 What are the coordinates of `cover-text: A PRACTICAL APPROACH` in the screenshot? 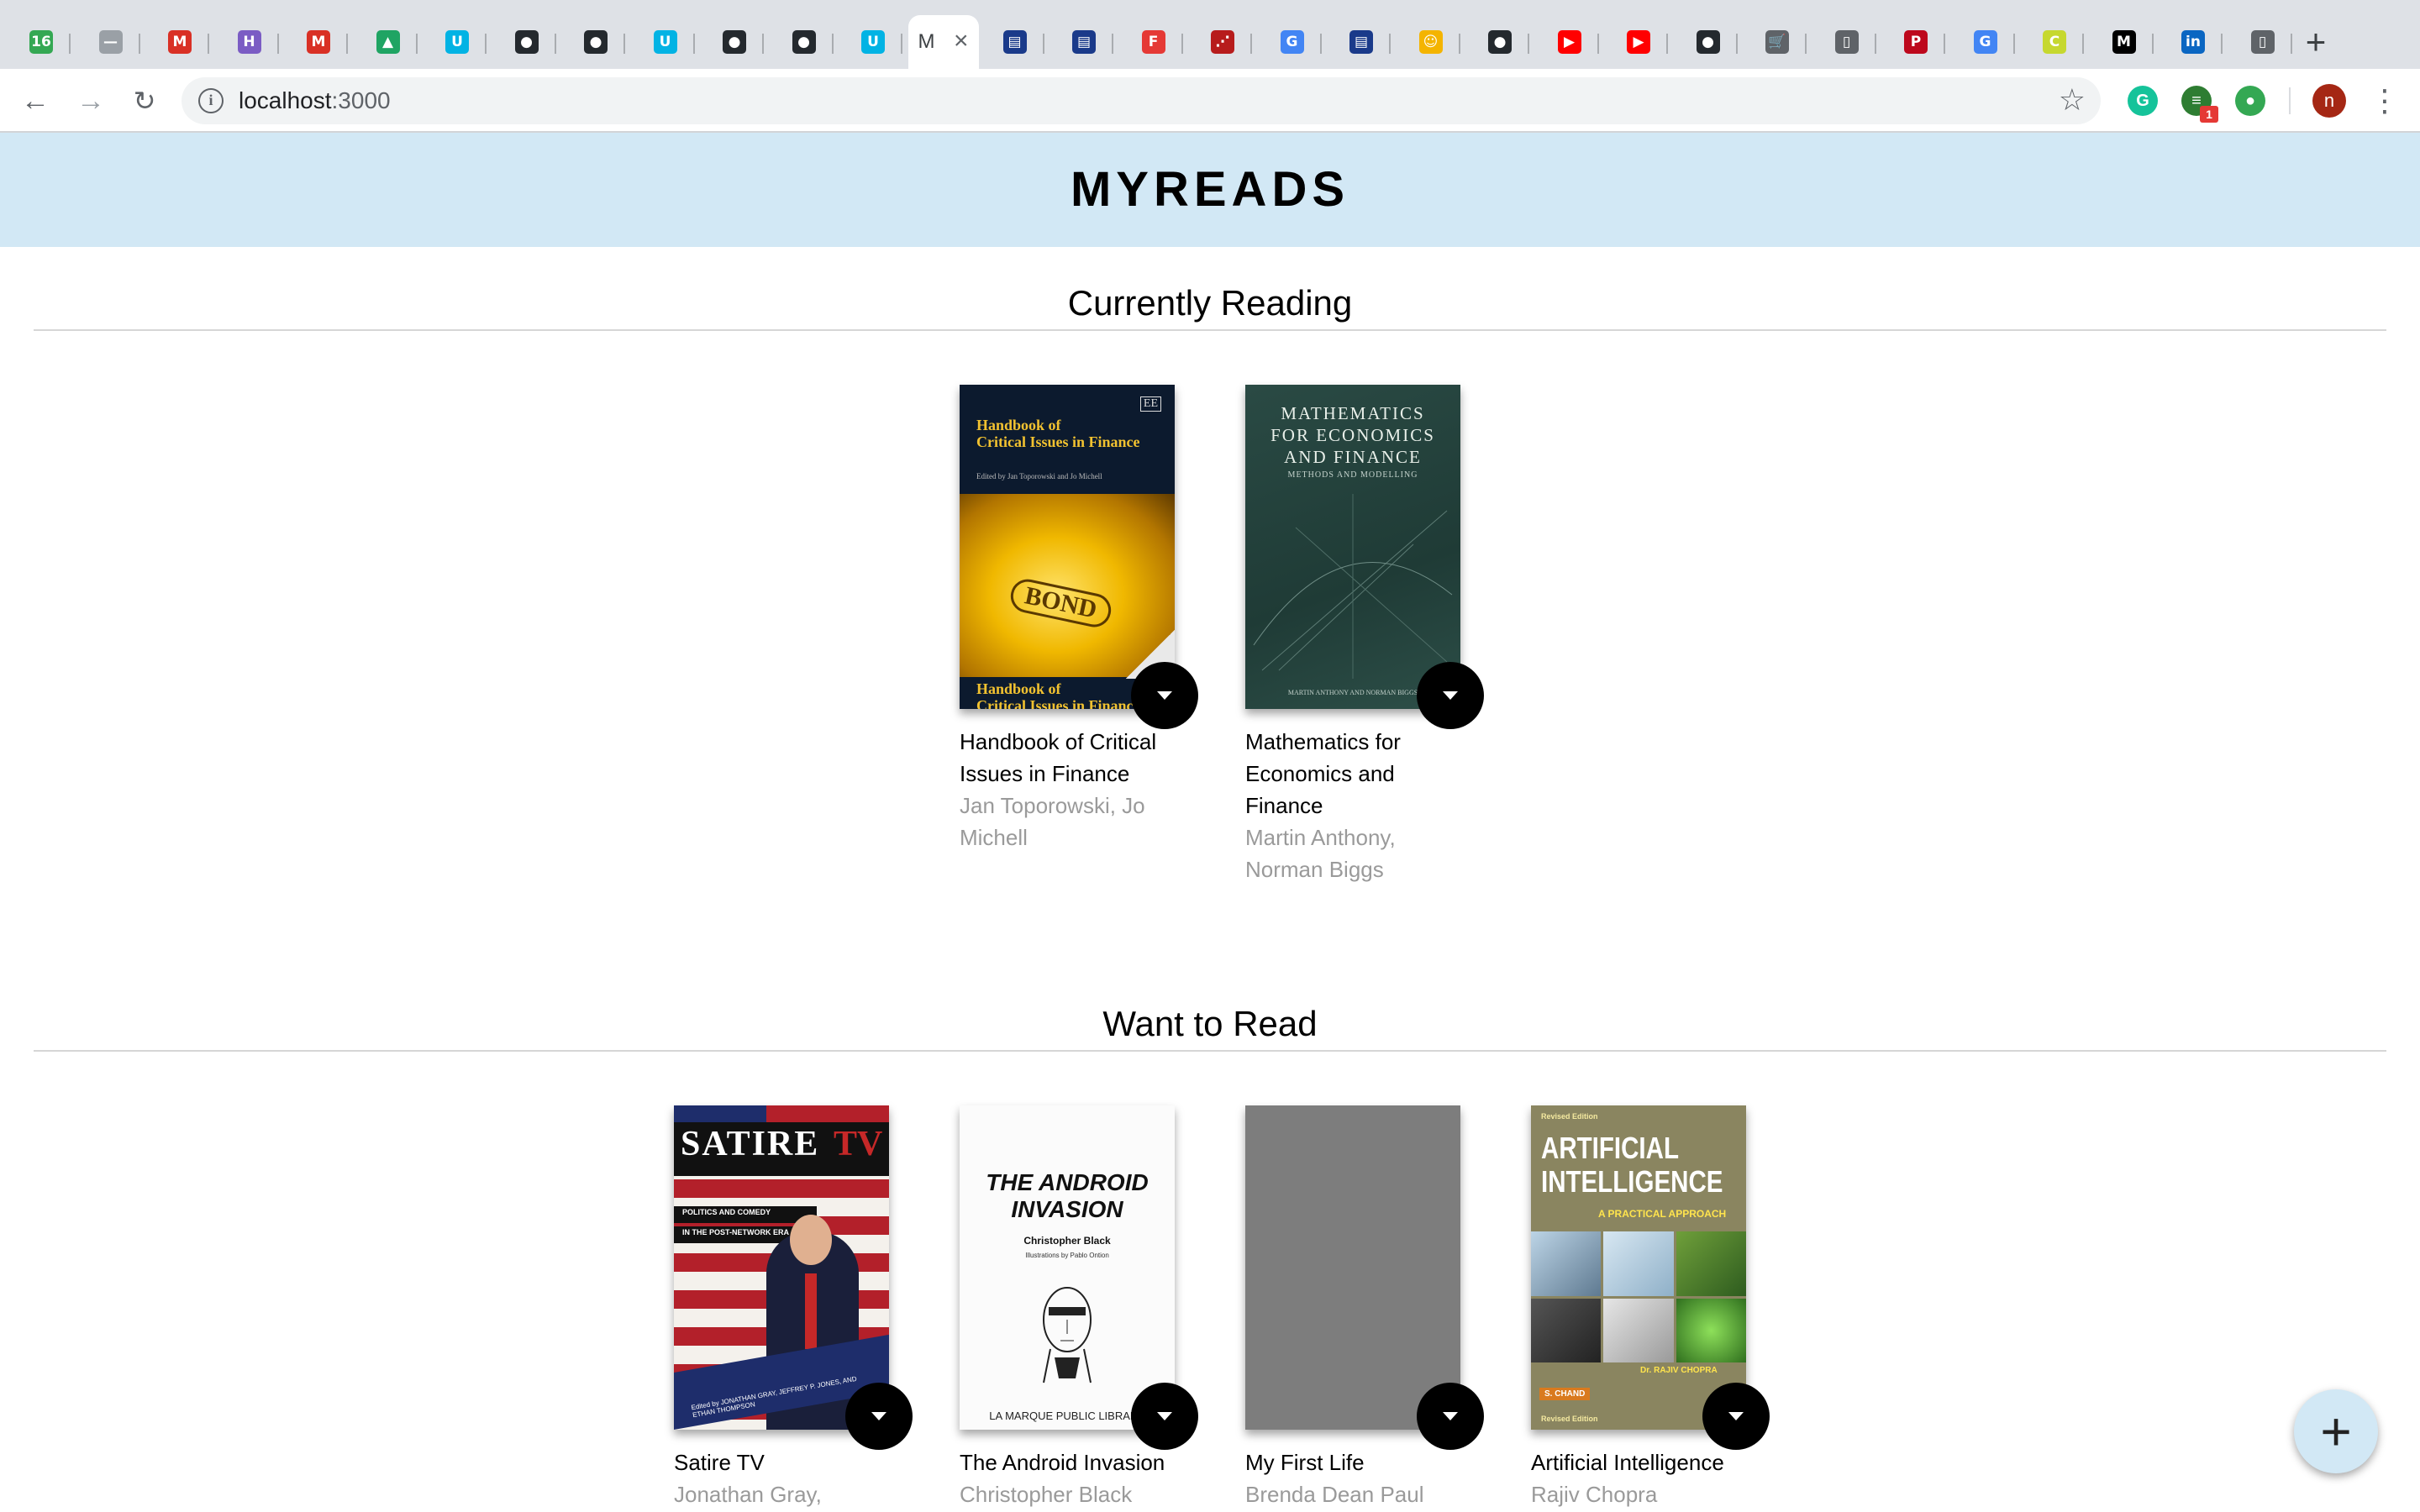 It's located at (1662, 1214).